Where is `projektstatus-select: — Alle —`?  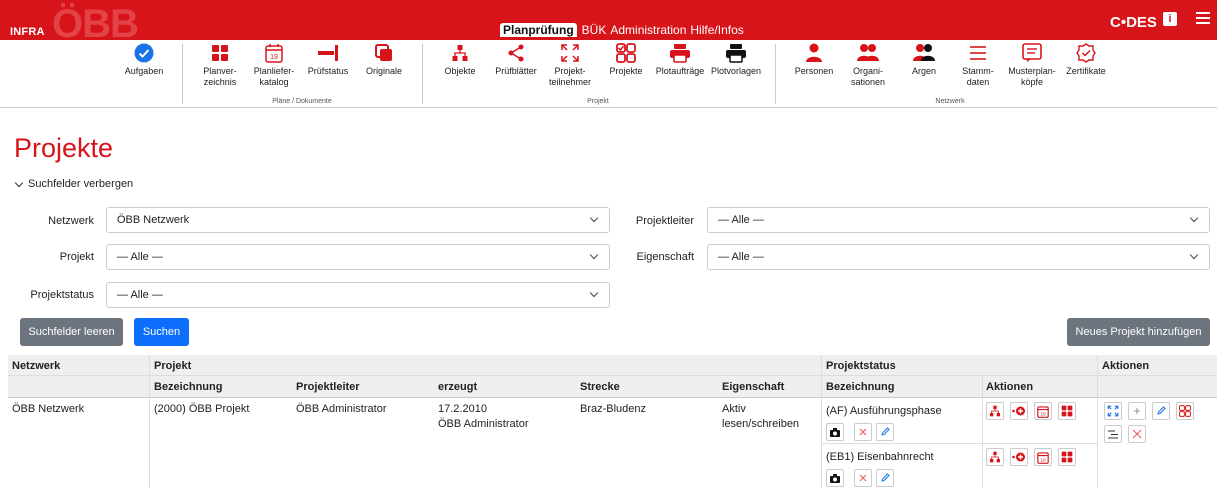
projektstatus-select: — Alle — is located at coordinates (358, 295).